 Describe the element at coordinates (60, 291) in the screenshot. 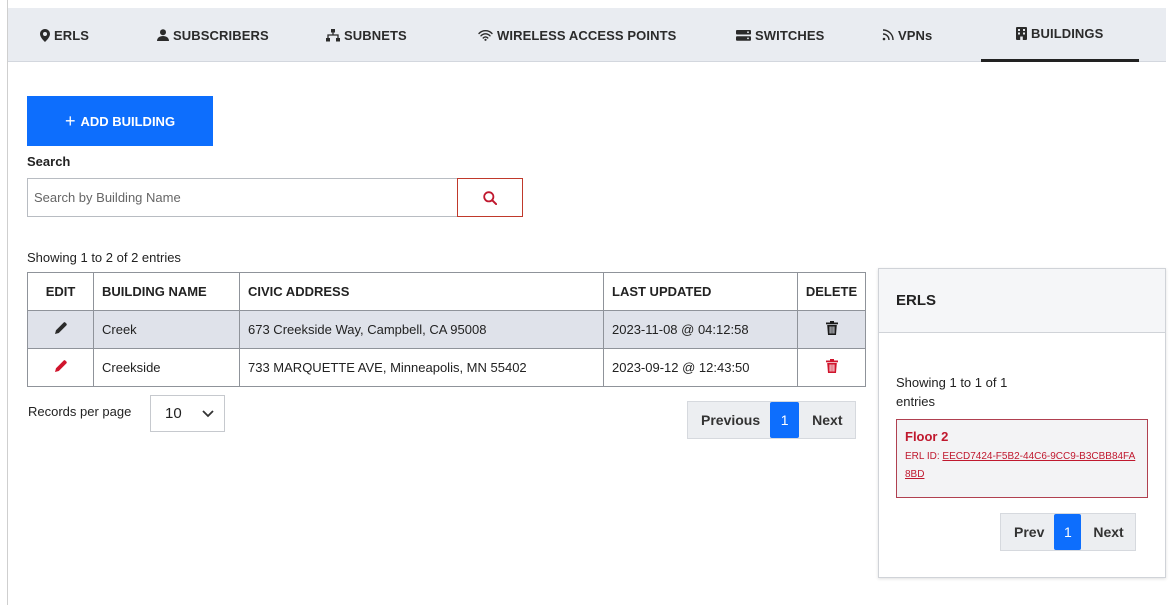

I see `column-header-edit: EDIT` at that location.